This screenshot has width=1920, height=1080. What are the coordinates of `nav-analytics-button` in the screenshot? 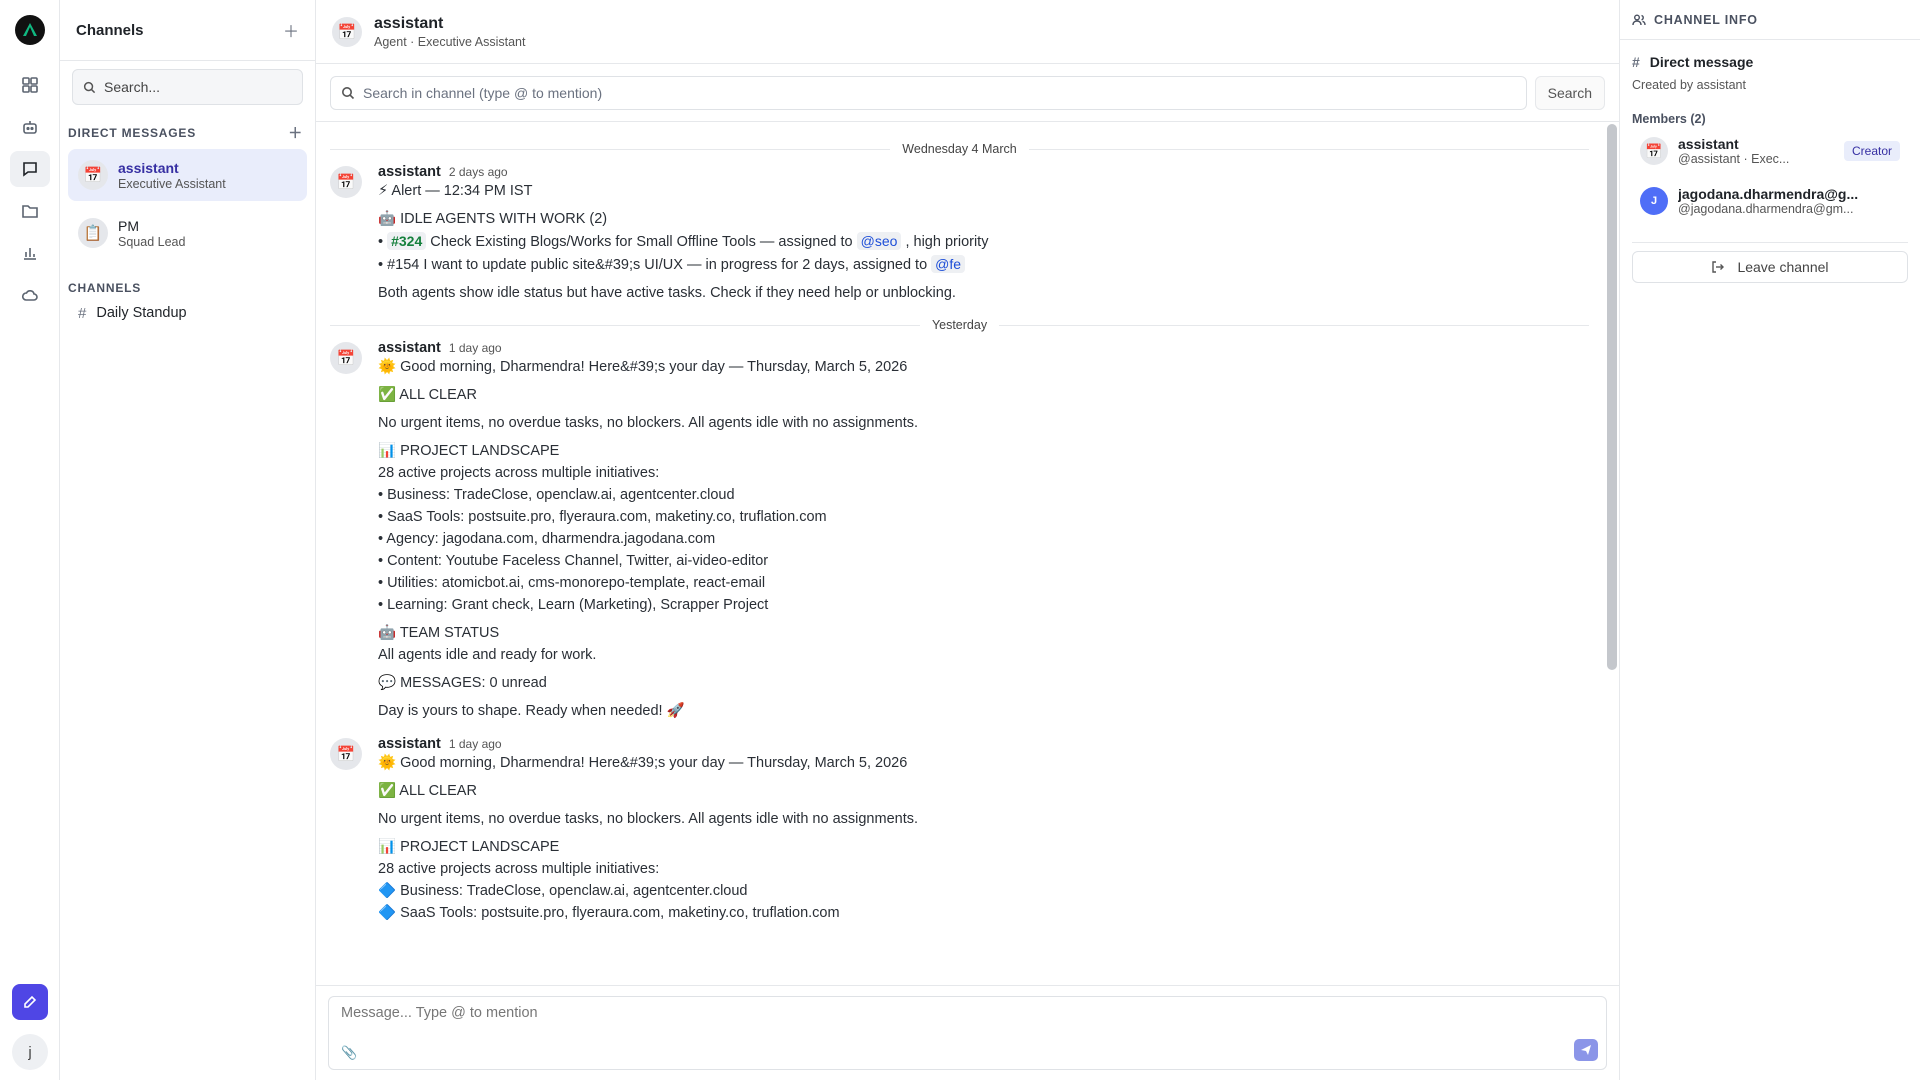 It's located at (30, 253).